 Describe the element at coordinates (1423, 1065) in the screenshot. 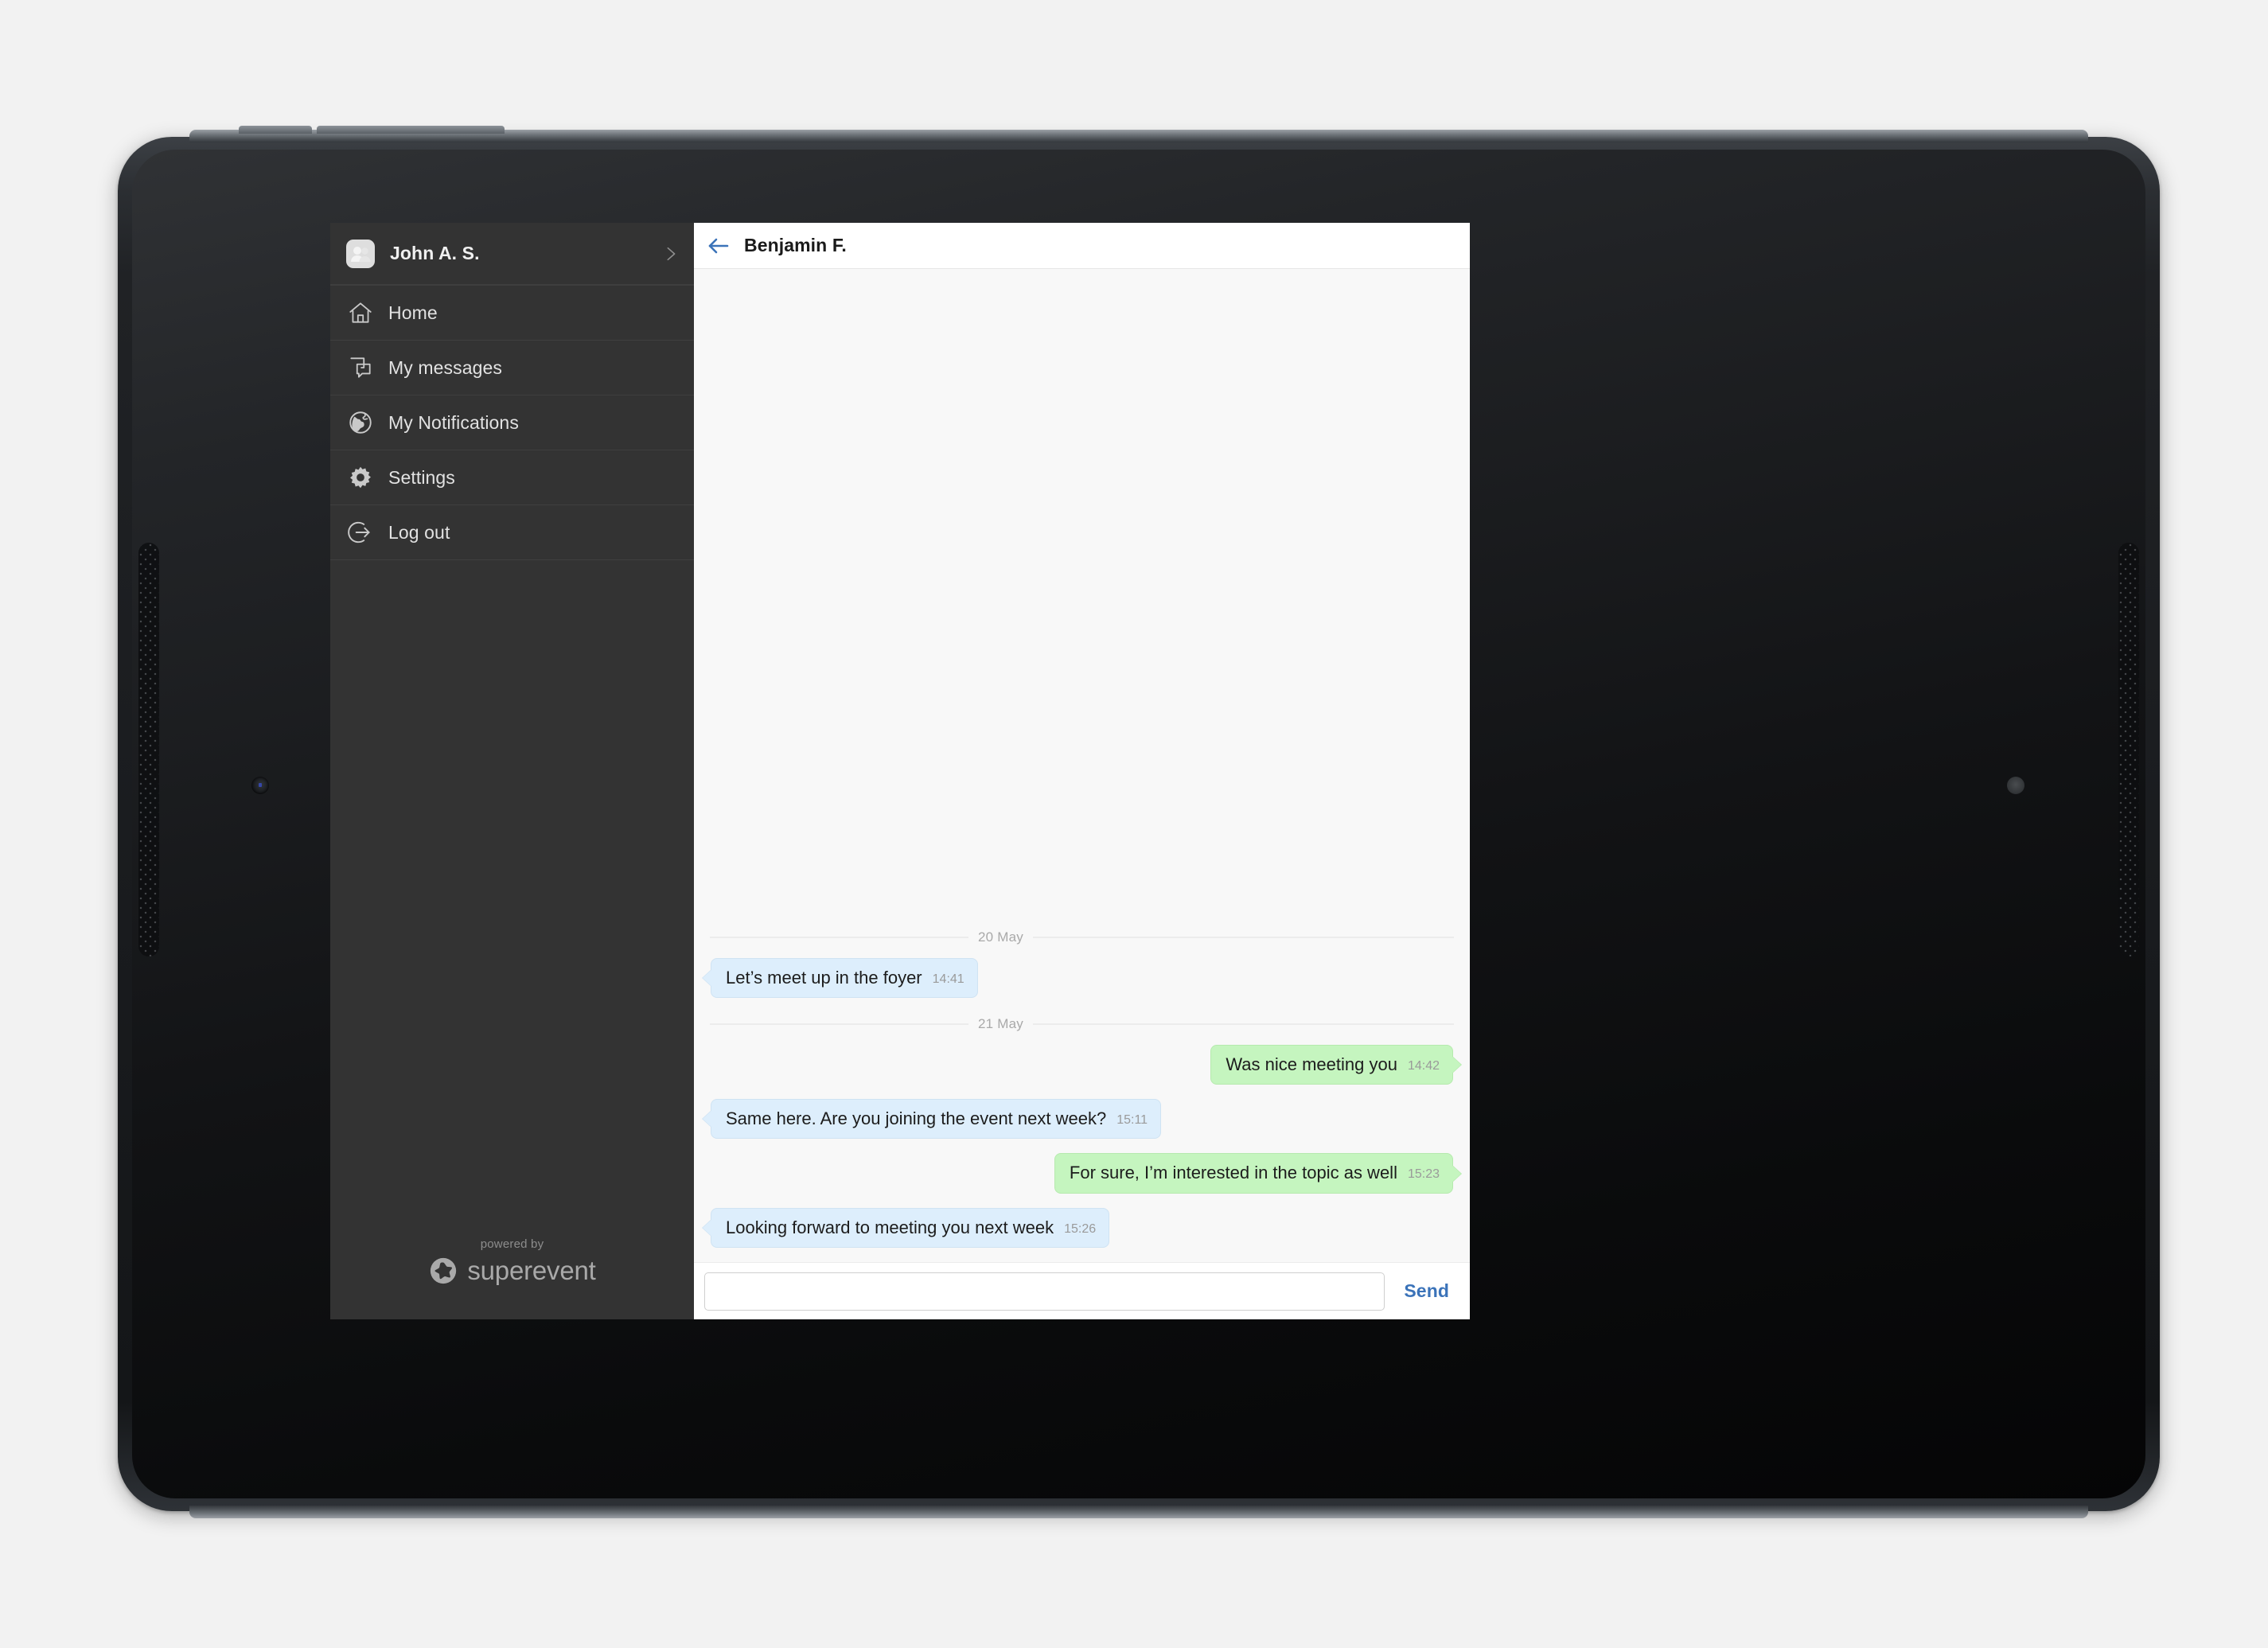

I see `message-time: 14:42` at that location.